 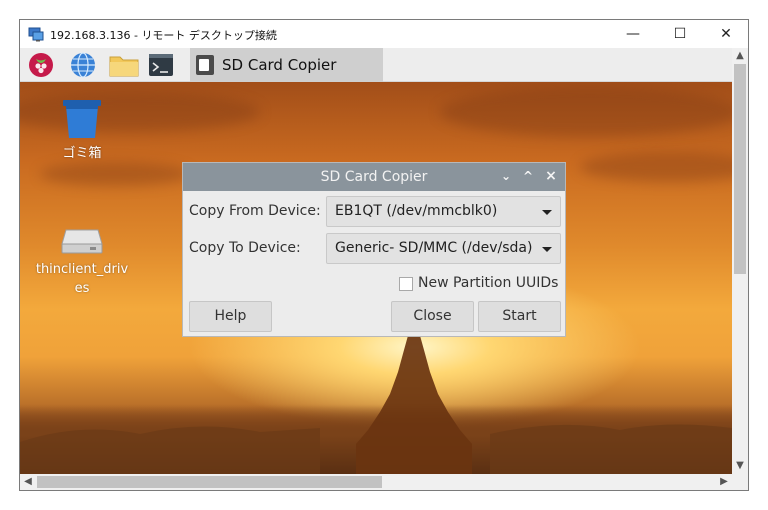 I want to click on web-browser-icon, so click(x=83, y=65).